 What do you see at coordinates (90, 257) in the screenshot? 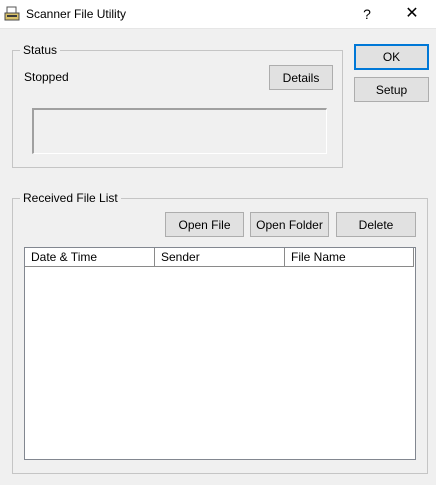
I see `column-header-date-time: Date & Time` at bounding box center [90, 257].